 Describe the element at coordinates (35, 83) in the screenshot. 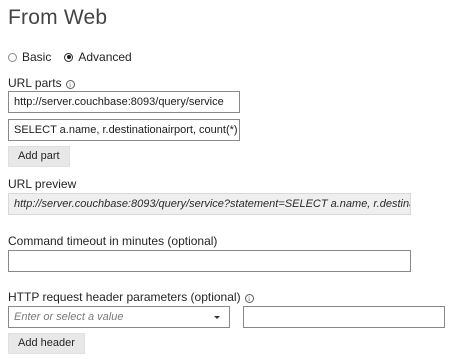

I see `url-parts-label: URL parts` at that location.